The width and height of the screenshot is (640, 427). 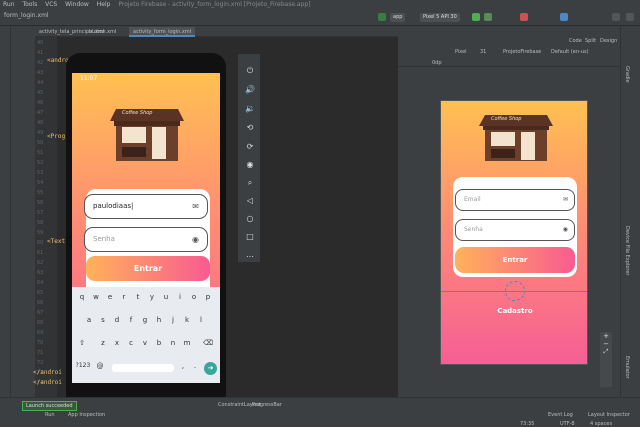 I want to click on sync-icon, so click(x=564, y=17).